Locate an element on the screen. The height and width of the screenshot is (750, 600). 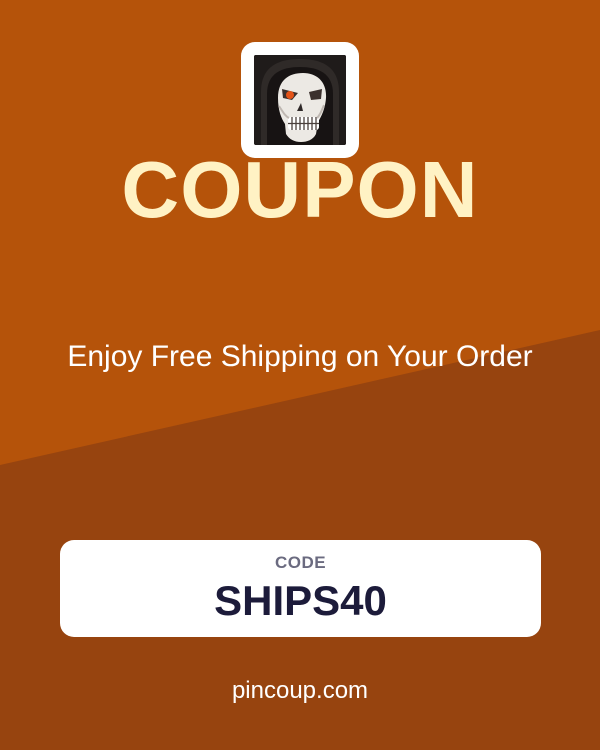
coupon-code-card: CODE SHIPS40 is located at coordinates (300, 588).